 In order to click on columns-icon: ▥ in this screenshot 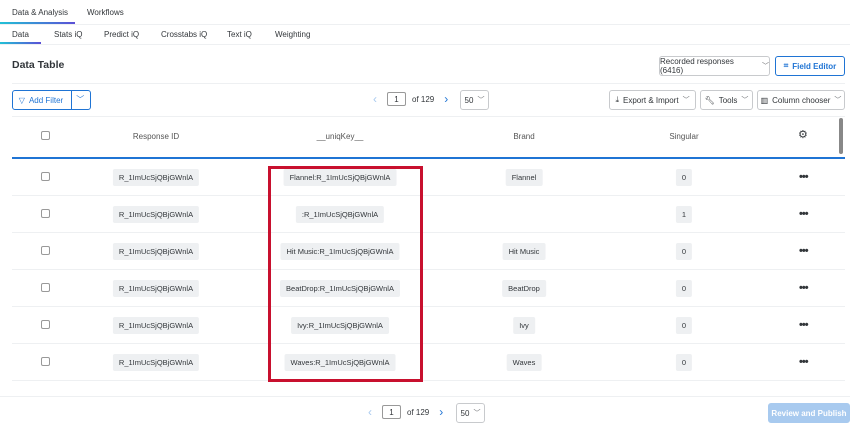, I will do `click(764, 100)`.